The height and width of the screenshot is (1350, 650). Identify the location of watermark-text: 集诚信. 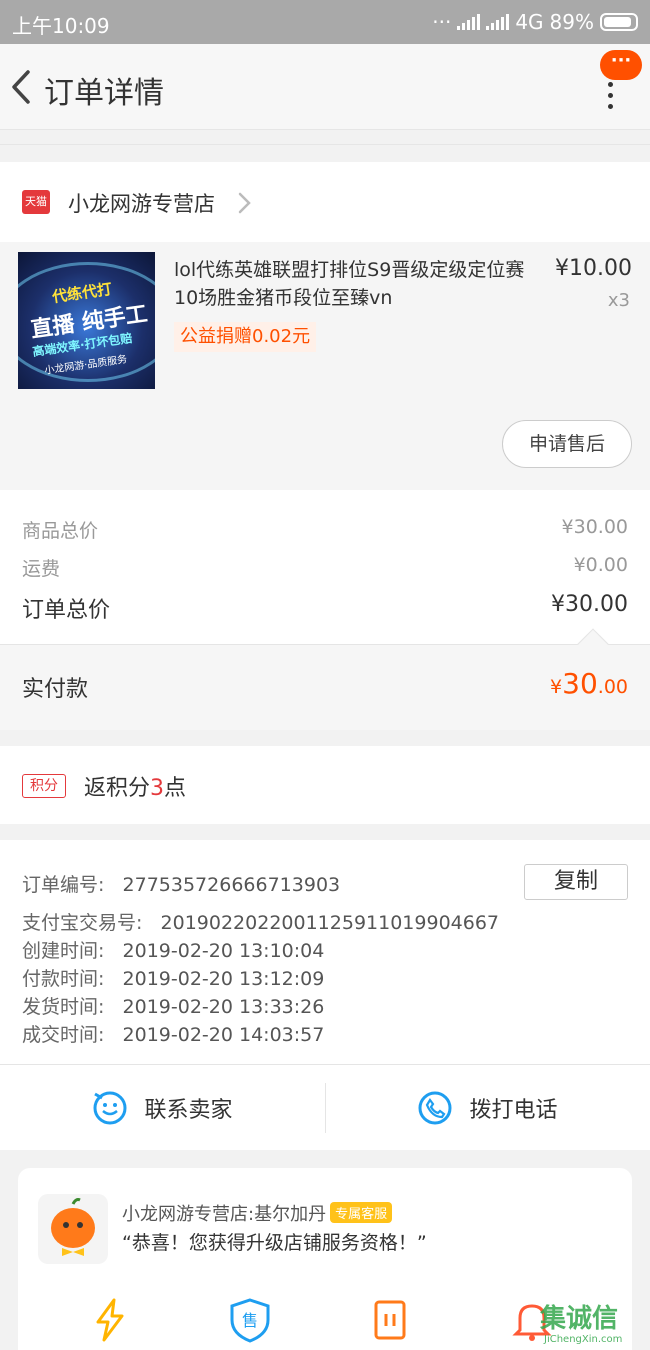
(579, 1319).